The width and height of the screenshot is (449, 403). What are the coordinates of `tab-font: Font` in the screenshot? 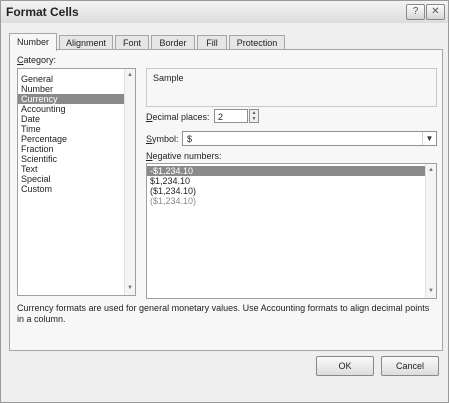 It's located at (132, 42).